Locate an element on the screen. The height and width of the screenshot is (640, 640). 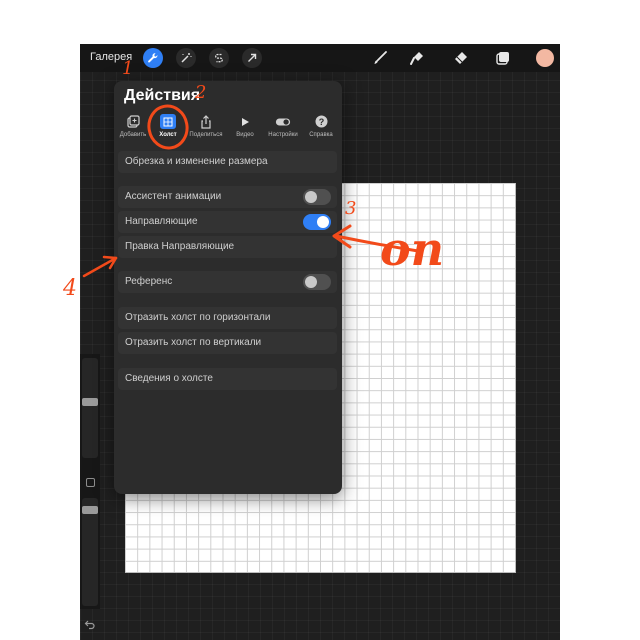
row-label: Обрезка и изменение размера is located at coordinates (196, 161).